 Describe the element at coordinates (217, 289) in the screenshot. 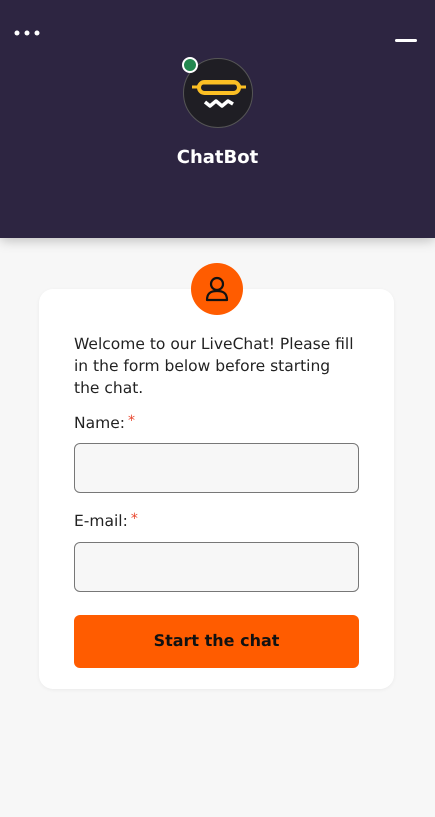

I see `person-icon` at that location.